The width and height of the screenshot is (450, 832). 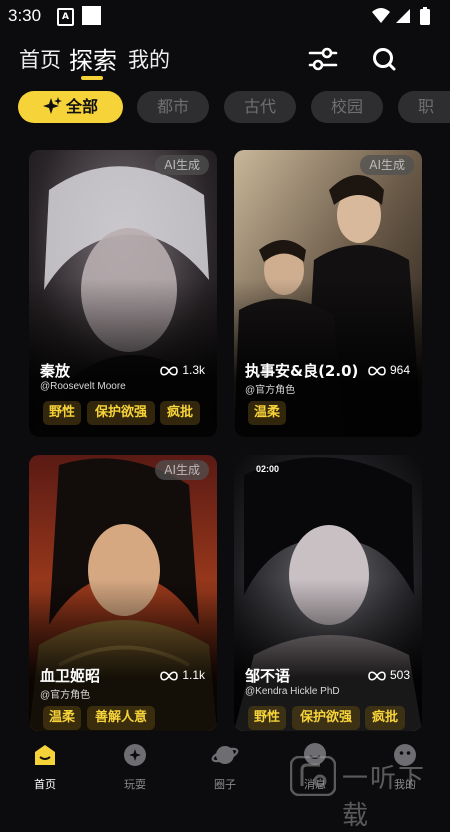 I want to click on app-notification-icon: A, so click(x=65, y=17).